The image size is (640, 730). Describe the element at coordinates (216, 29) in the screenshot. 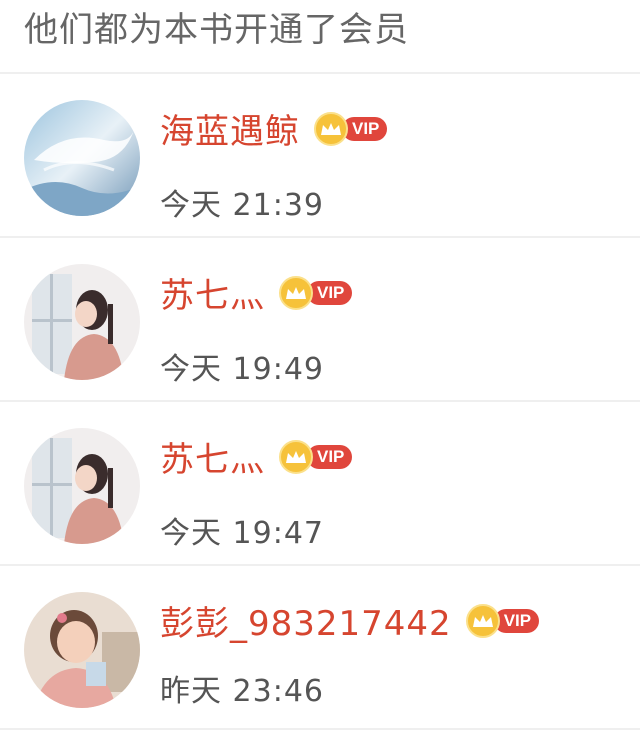

I see `page-title: 他们都为本书开通了会员` at that location.